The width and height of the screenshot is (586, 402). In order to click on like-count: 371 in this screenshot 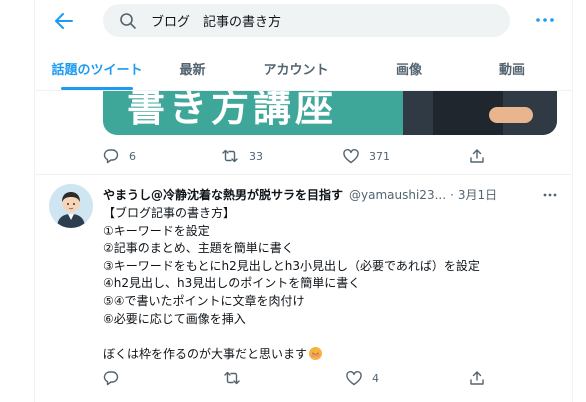, I will do `click(379, 156)`.